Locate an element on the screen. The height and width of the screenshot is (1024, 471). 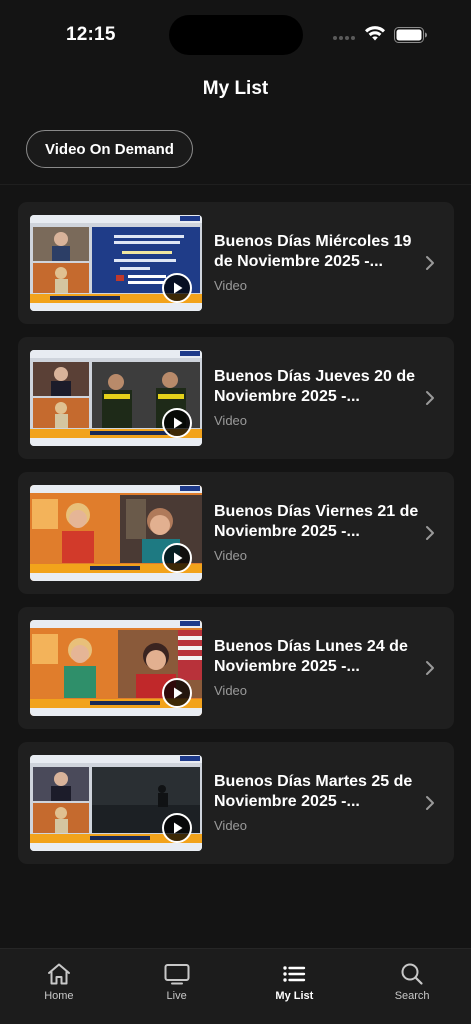
video-on-demand-filter-button: Video On Demand is located at coordinates (109, 149).